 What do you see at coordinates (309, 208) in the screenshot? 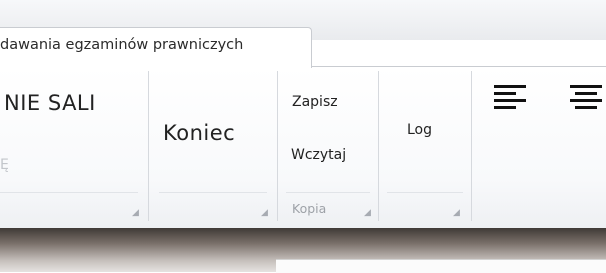
I see `kopia-group-label: Kopia` at bounding box center [309, 208].